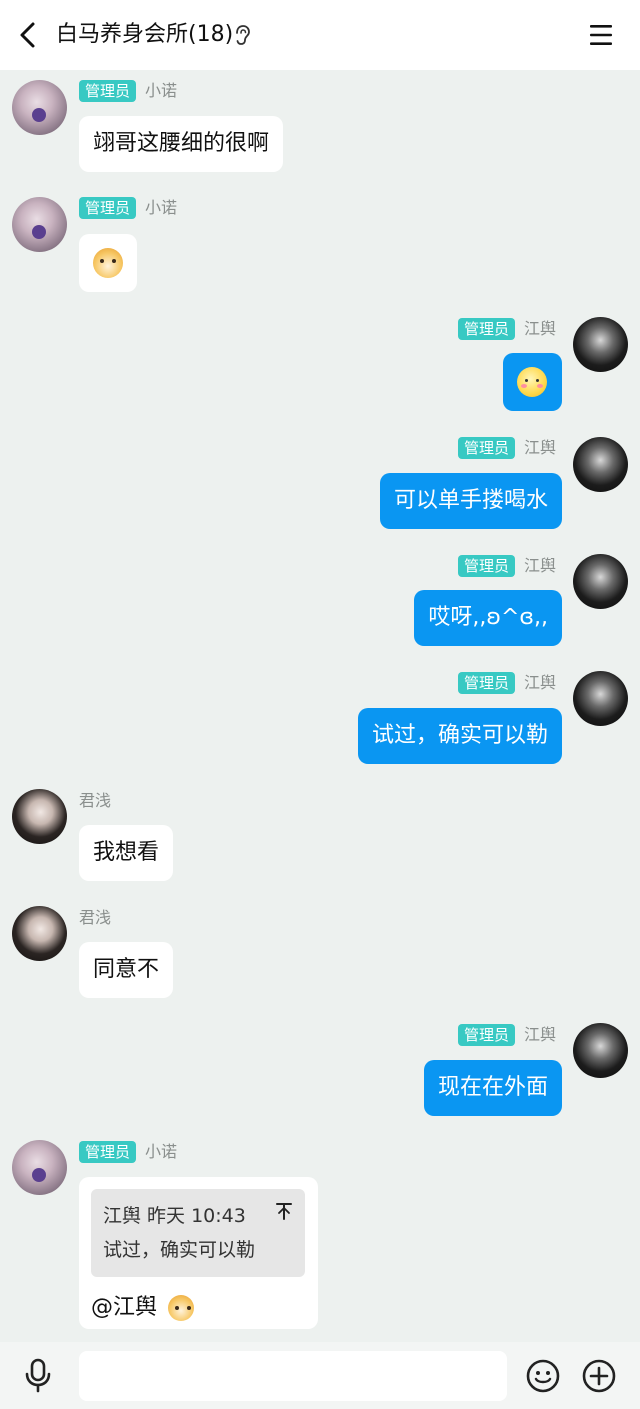  Describe the element at coordinates (601, 35) in the screenshot. I see `menu-icon` at that location.